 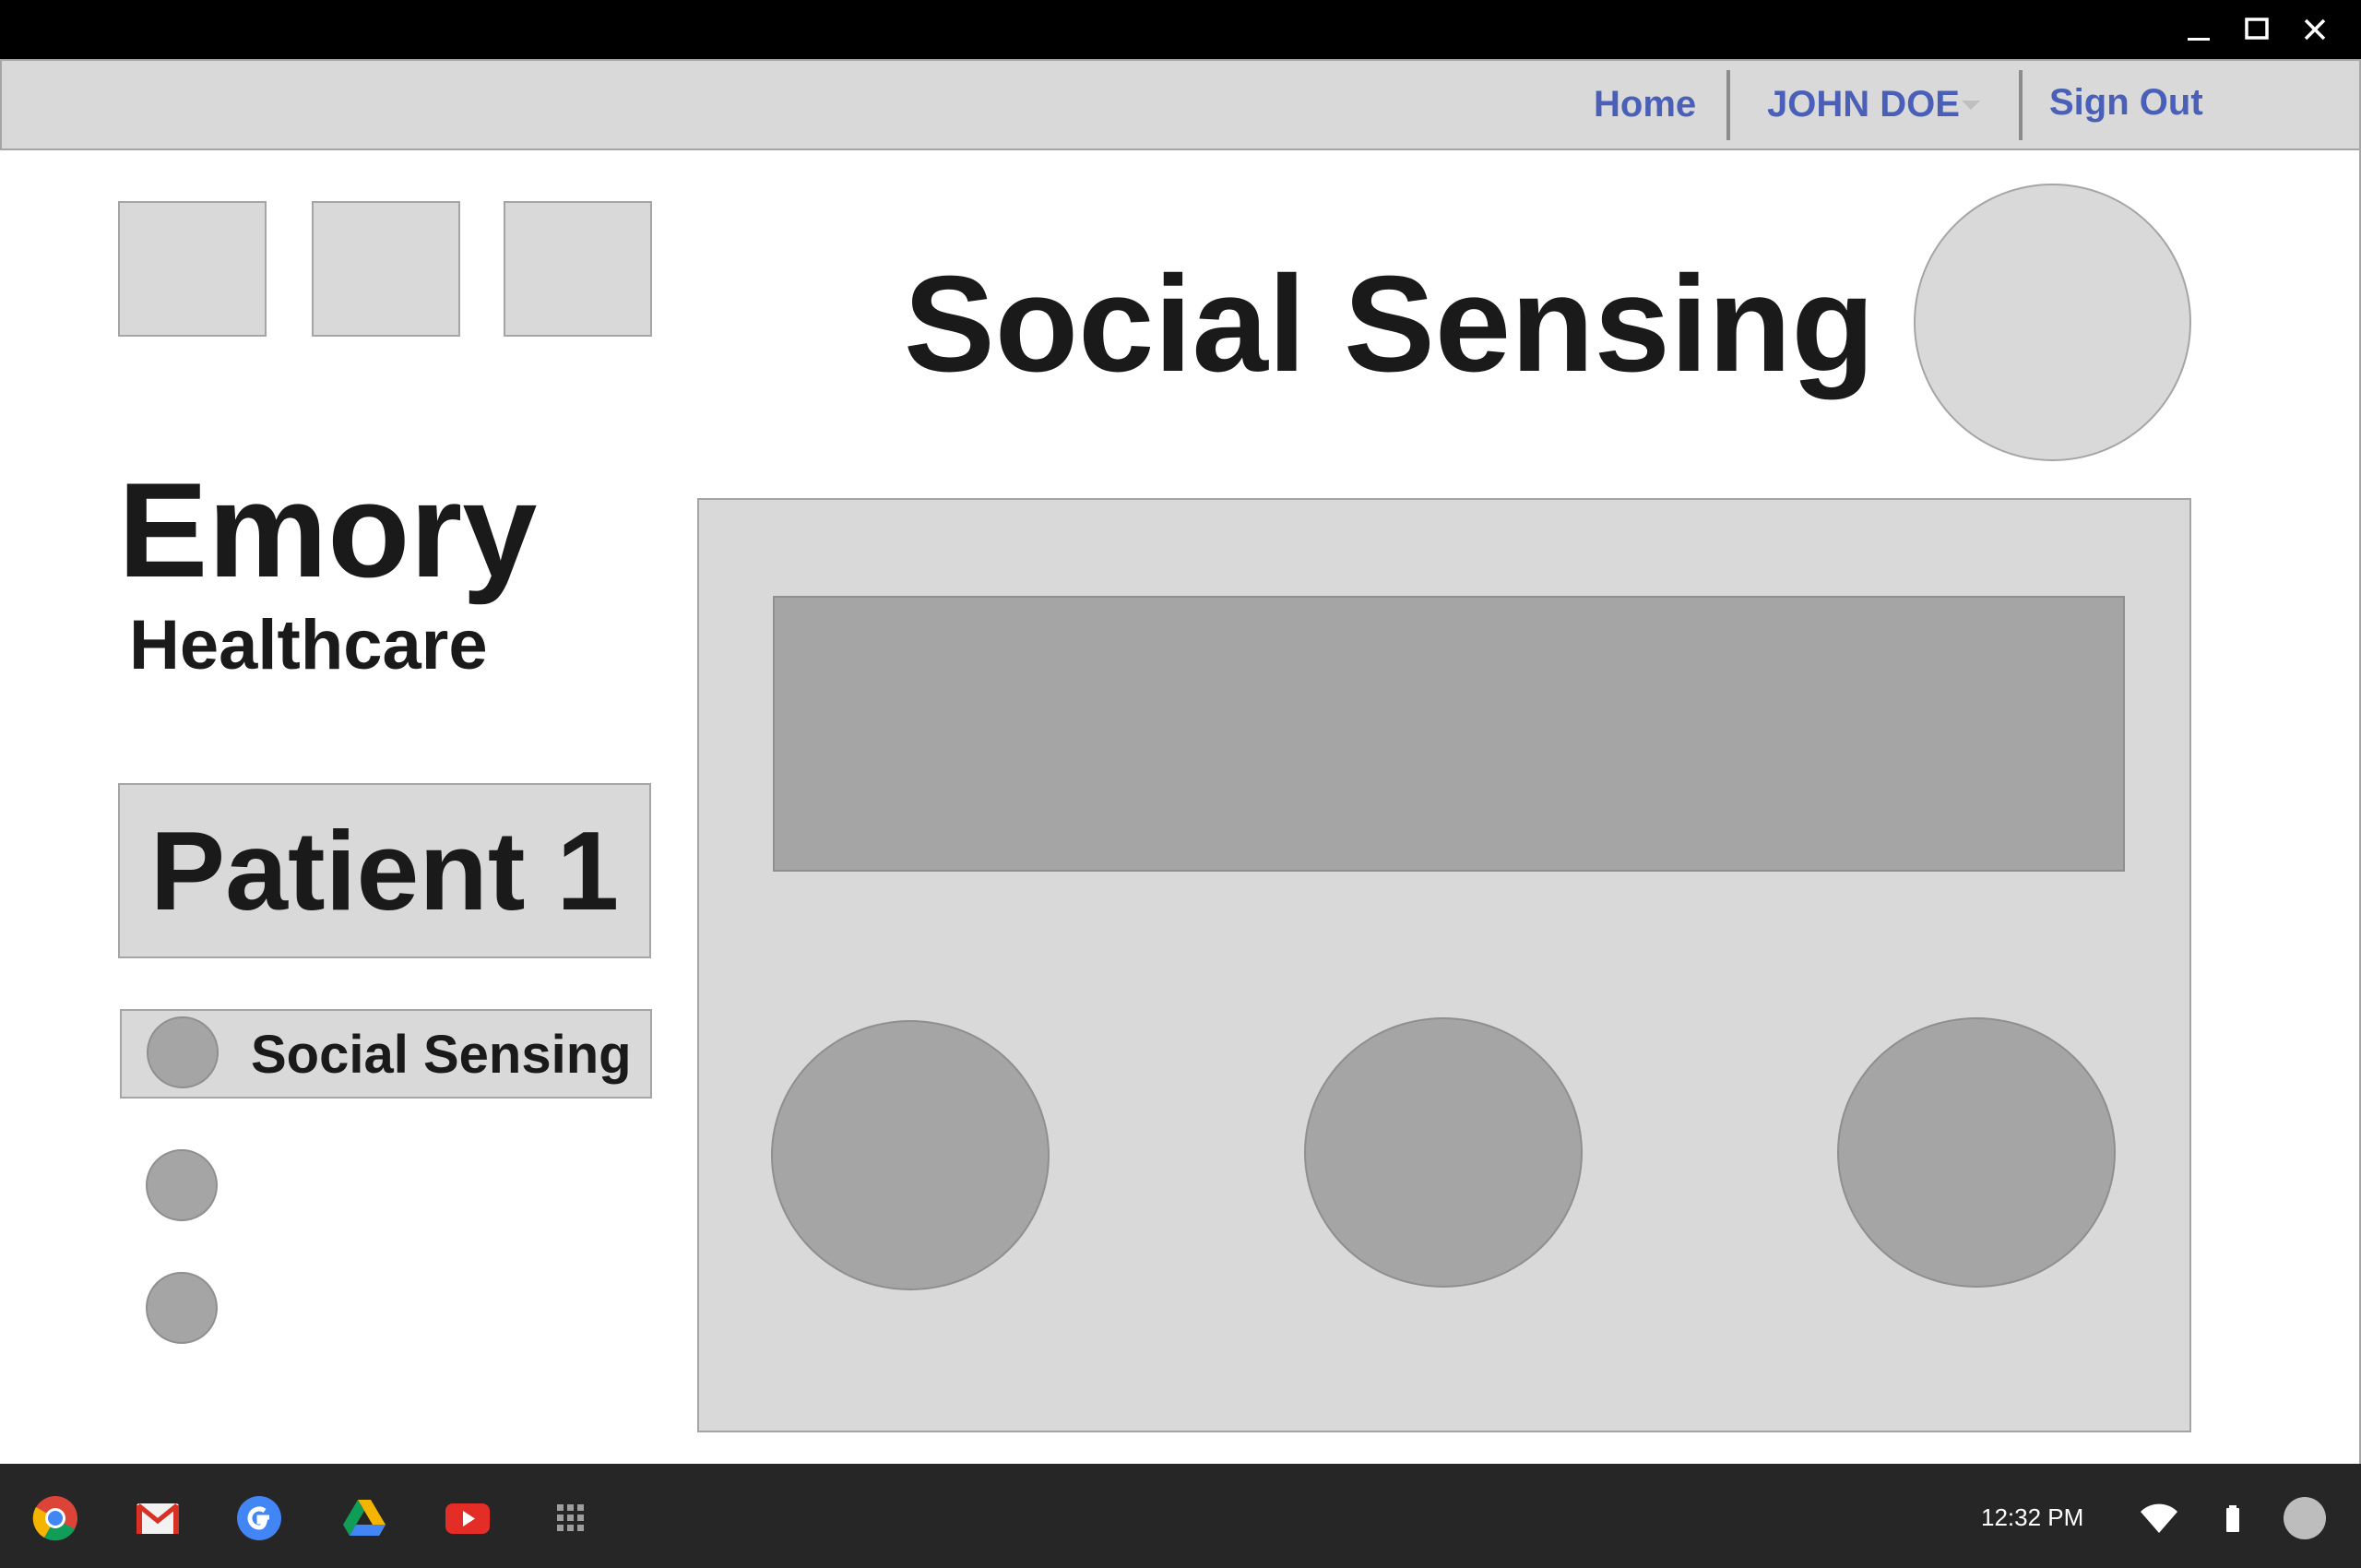 I want to click on sidebar-item-social-sensing: Social Sensing, so click(x=386, y=1054).